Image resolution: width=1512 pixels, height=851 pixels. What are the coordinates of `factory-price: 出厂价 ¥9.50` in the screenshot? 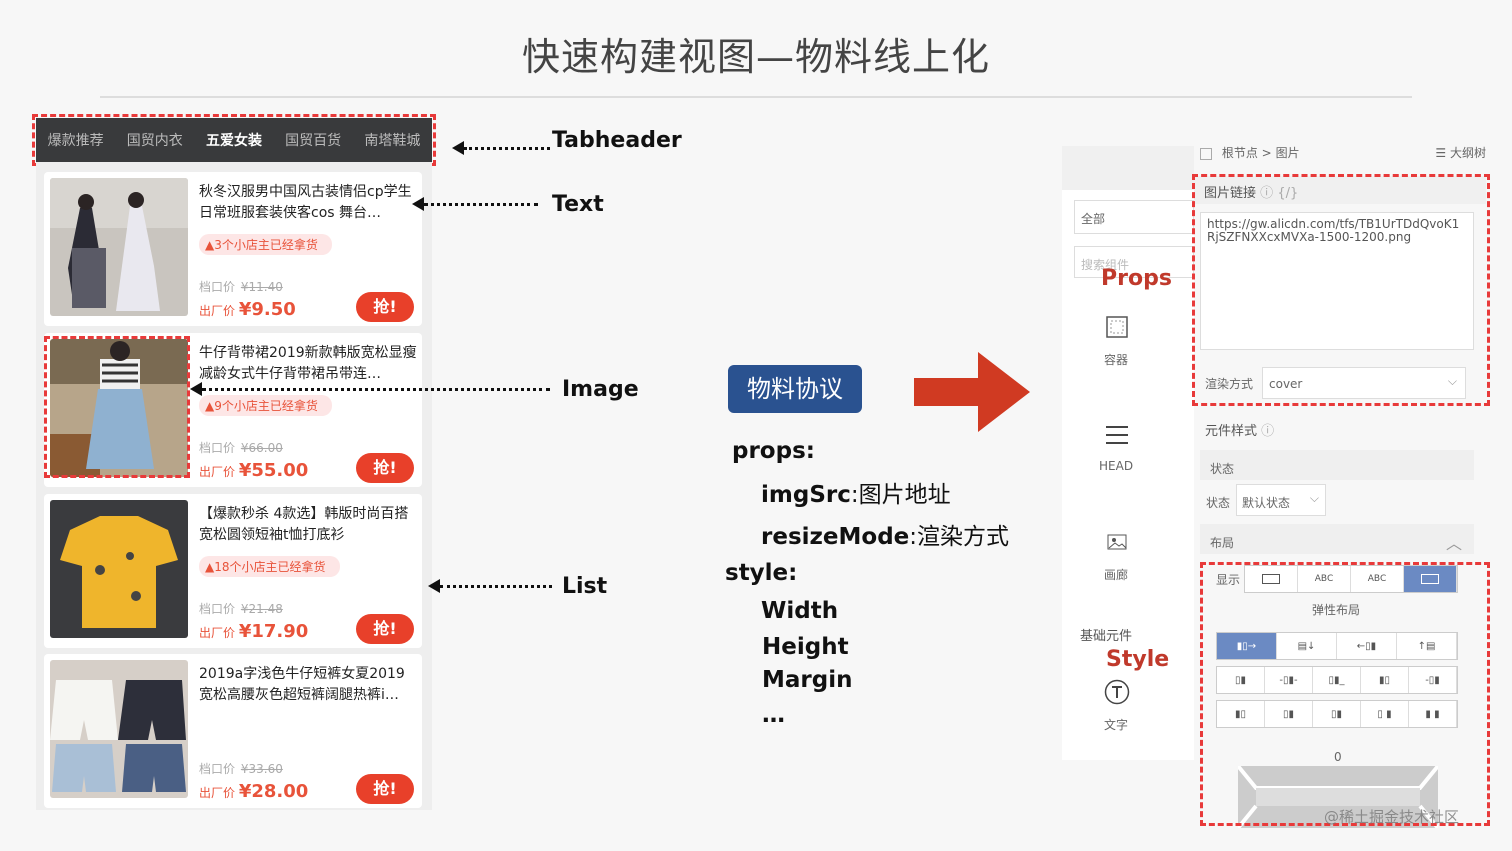 It's located at (247, 309).